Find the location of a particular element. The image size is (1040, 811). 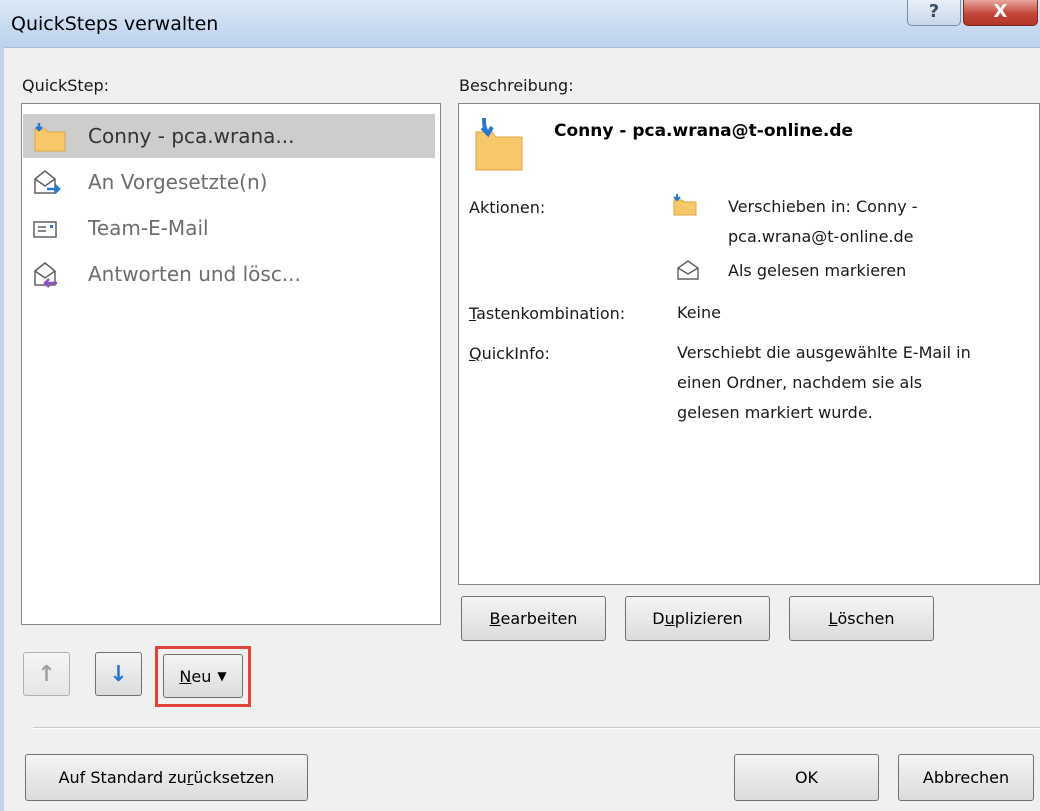

list-item: Team-E-Mail is located at coordinates (229, 228).